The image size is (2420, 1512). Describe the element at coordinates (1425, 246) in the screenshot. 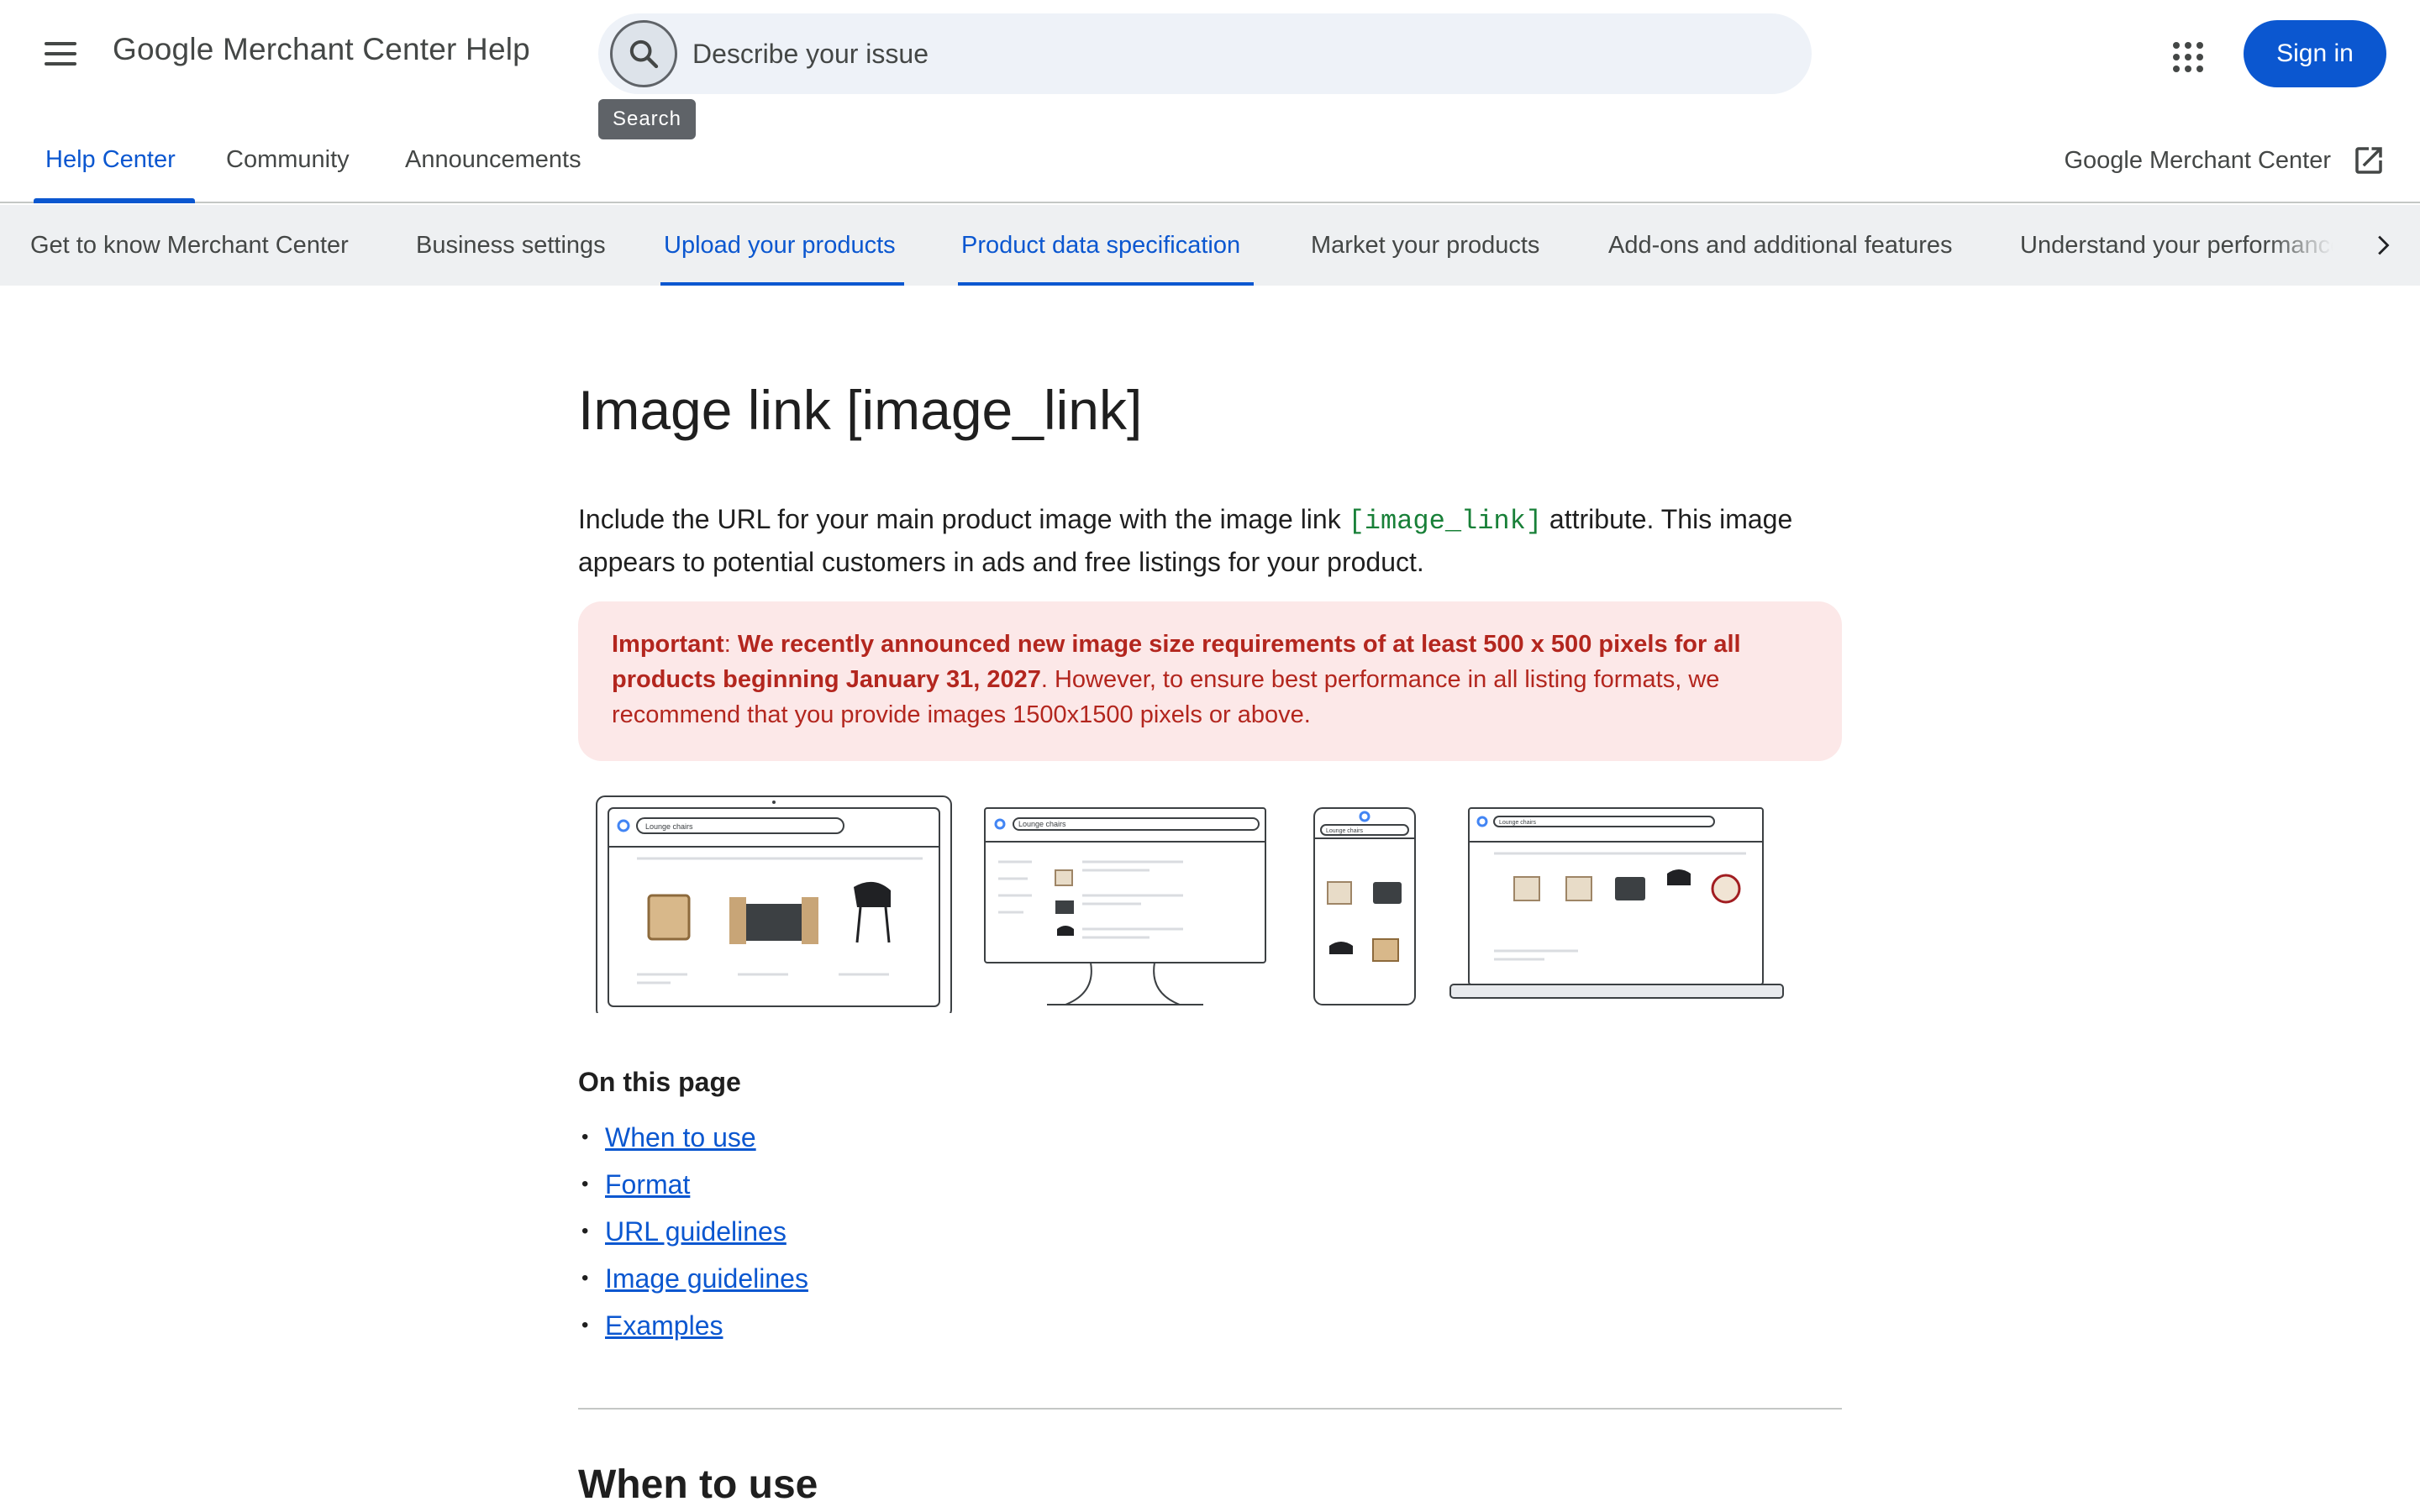

I see `category-market-products: Market your products` at that location.